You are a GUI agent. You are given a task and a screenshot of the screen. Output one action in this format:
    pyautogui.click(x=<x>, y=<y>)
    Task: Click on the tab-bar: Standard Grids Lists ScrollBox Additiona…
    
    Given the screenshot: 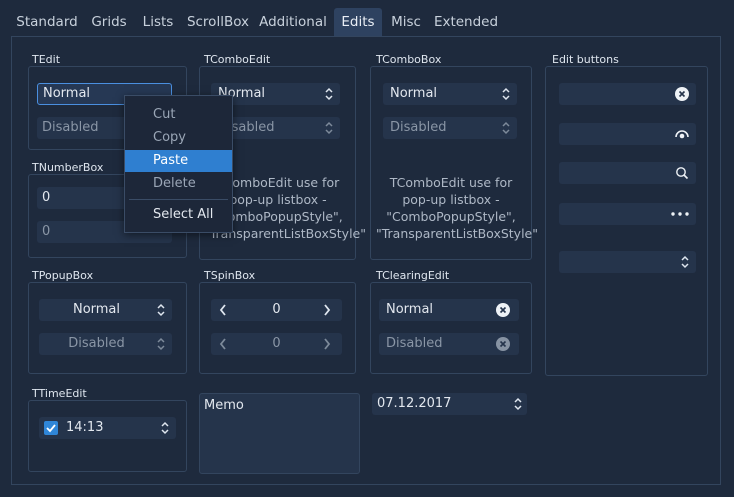 What is the action you would take?
    pyautogui.click(x=367, y=22)
    